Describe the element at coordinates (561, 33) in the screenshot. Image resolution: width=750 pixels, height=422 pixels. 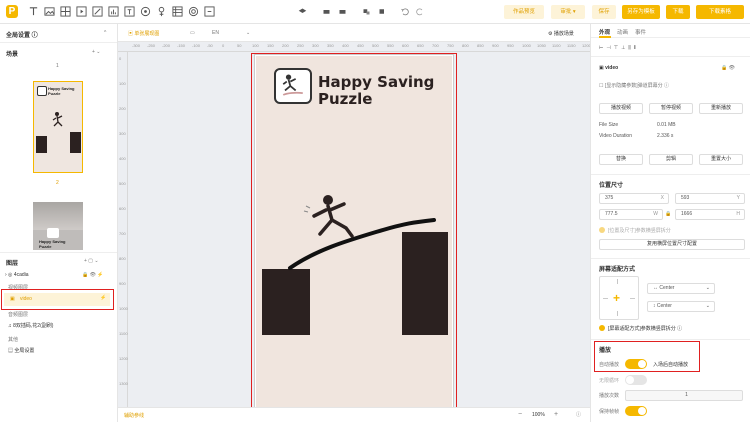
I see `play-scene-button: ⚙ 播放场景` at that location.